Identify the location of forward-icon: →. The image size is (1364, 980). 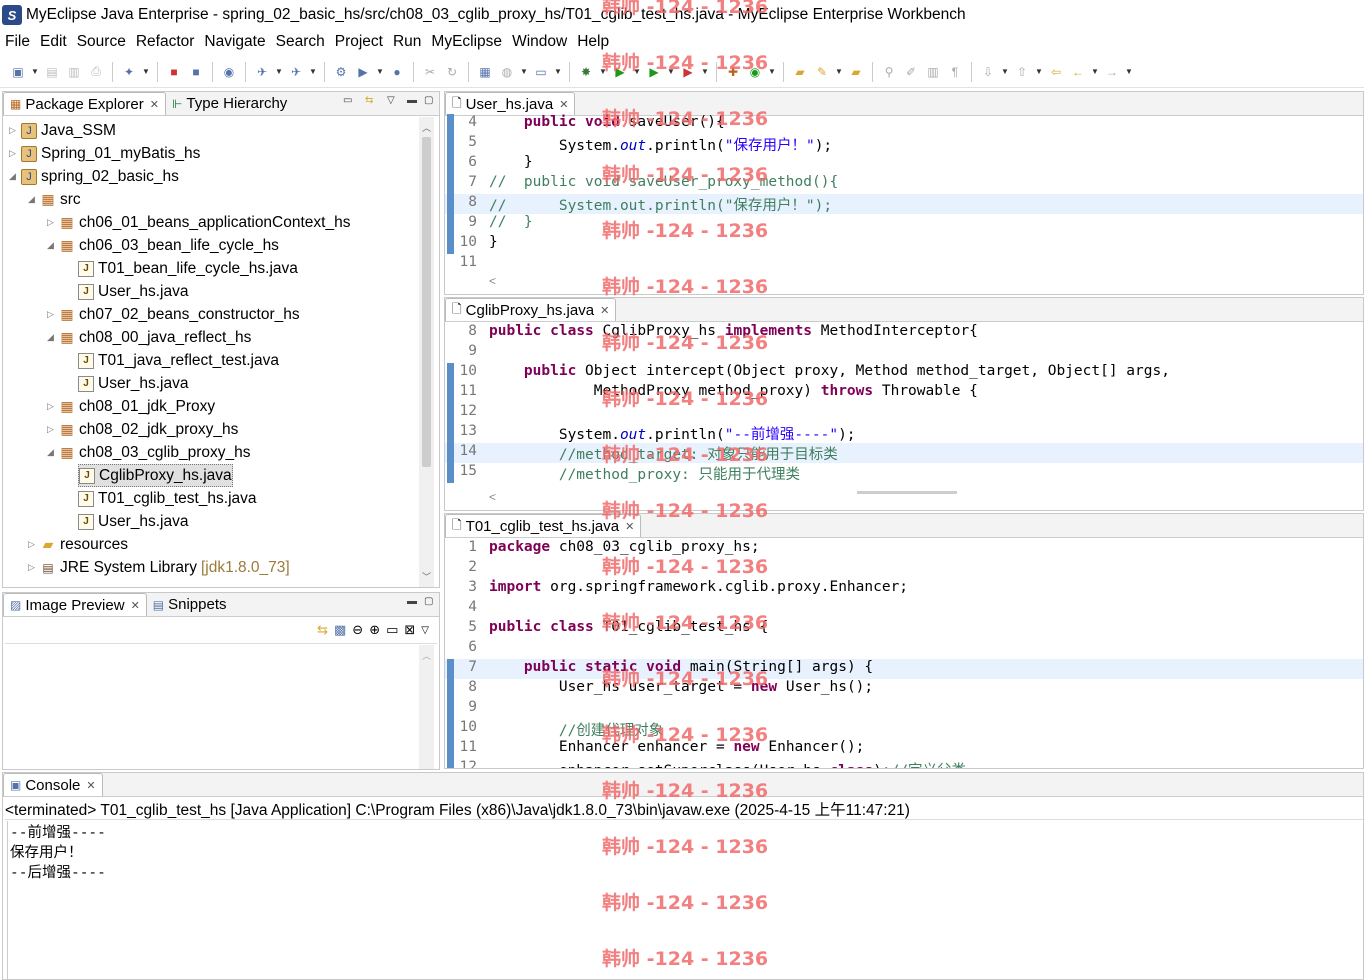
(1112, 72).